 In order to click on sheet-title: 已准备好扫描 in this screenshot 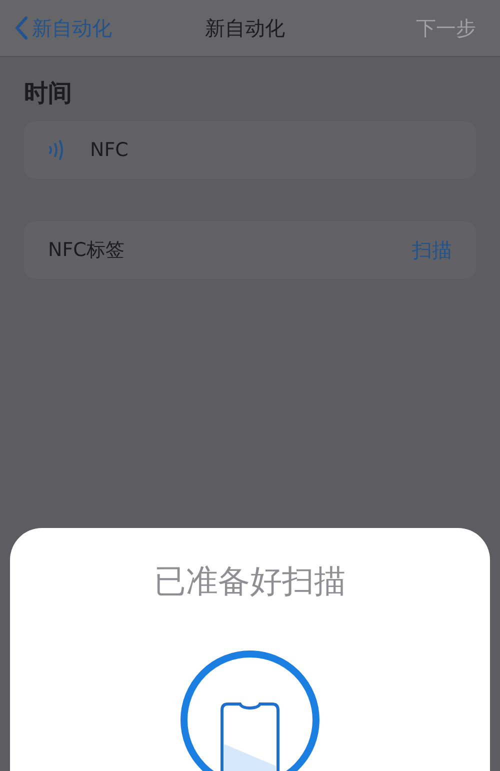, I will do `click(250, 581)`.